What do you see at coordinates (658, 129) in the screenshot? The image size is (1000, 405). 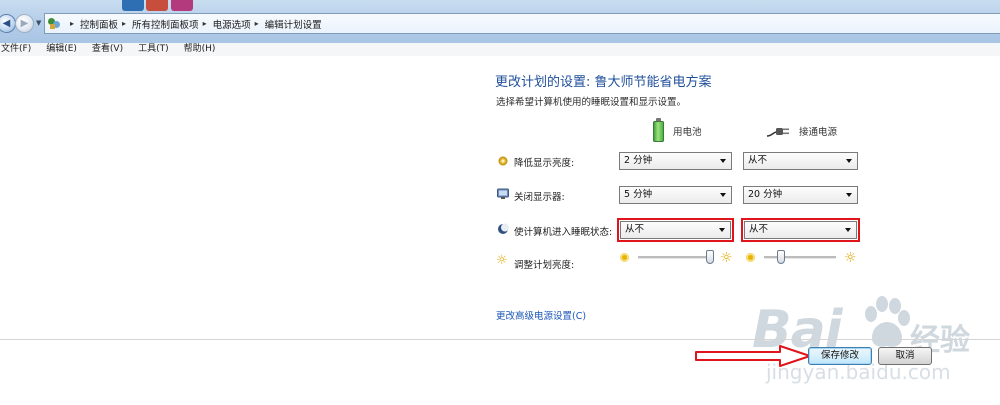 I see `battery-icon` at bounding box center [658, 129].